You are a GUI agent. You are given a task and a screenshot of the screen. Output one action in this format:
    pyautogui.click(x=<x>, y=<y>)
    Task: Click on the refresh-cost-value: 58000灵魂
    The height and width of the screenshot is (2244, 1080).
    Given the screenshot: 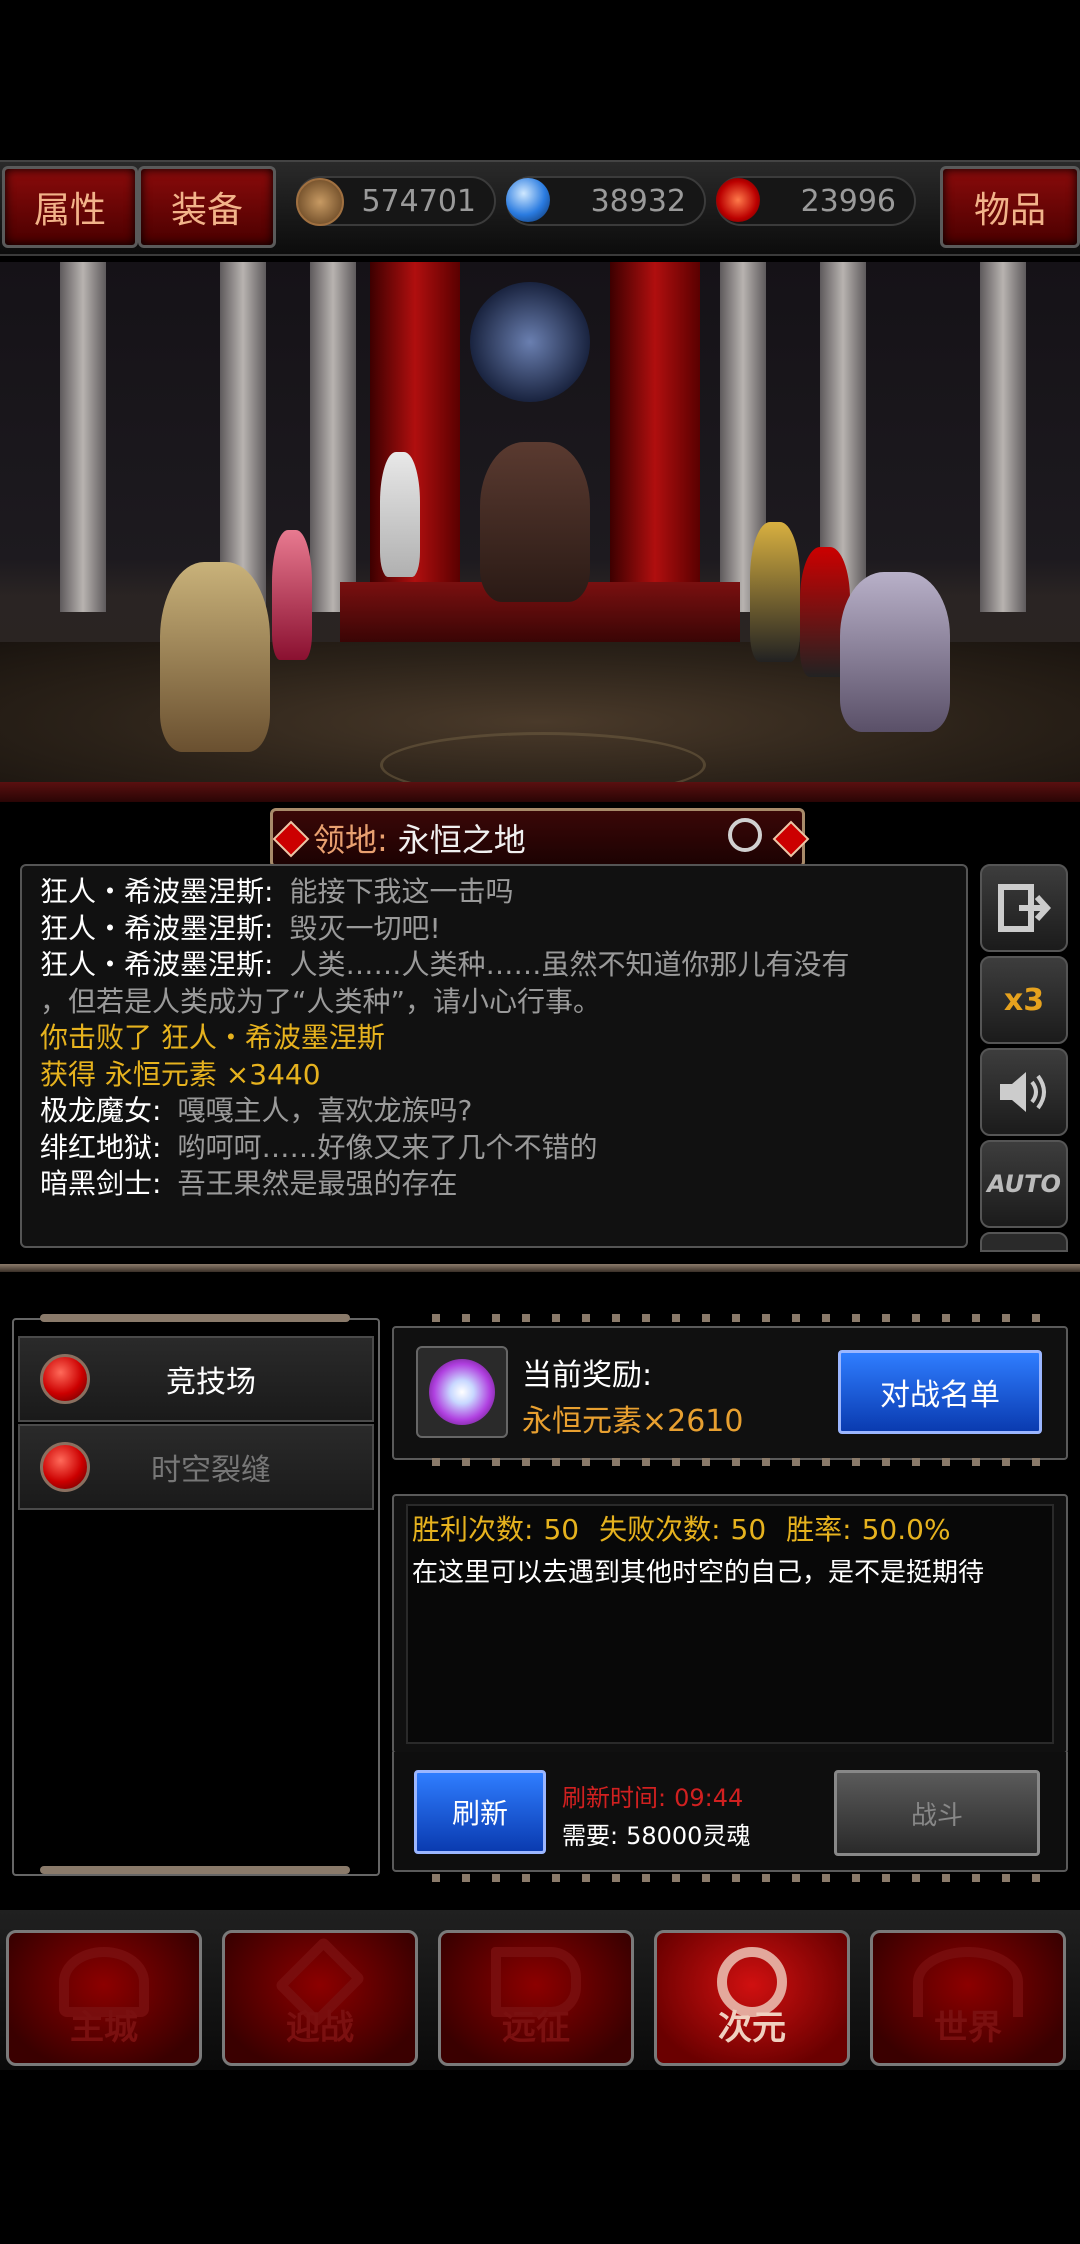 What is the action you would take?
    pyautogui.click(x=688, y=1836)
    